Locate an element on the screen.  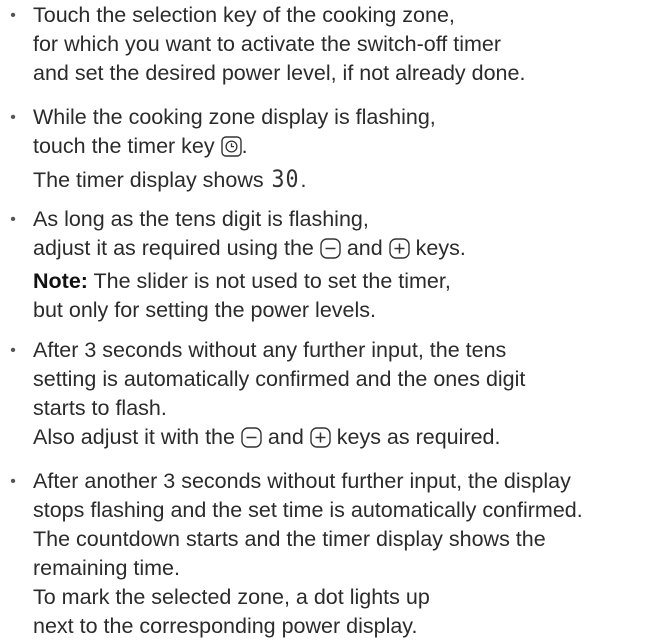
note-label: Note: is located at coordinates (60, 281).